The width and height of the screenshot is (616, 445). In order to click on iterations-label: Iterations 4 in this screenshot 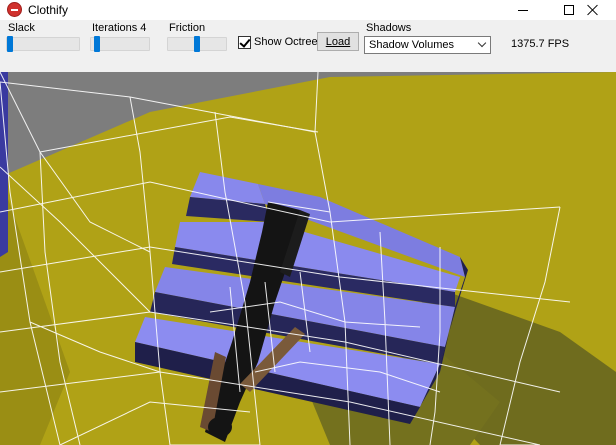, I will do `click(119, 28)`.